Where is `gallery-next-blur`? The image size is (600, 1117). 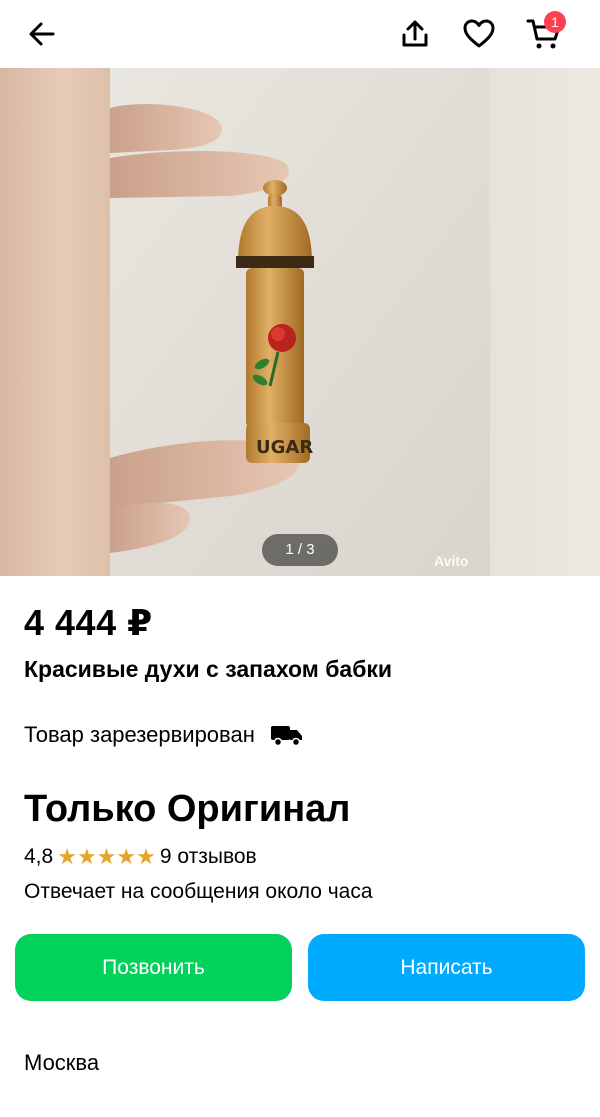
gallery-next-blur is located at coordinates (545, 322).